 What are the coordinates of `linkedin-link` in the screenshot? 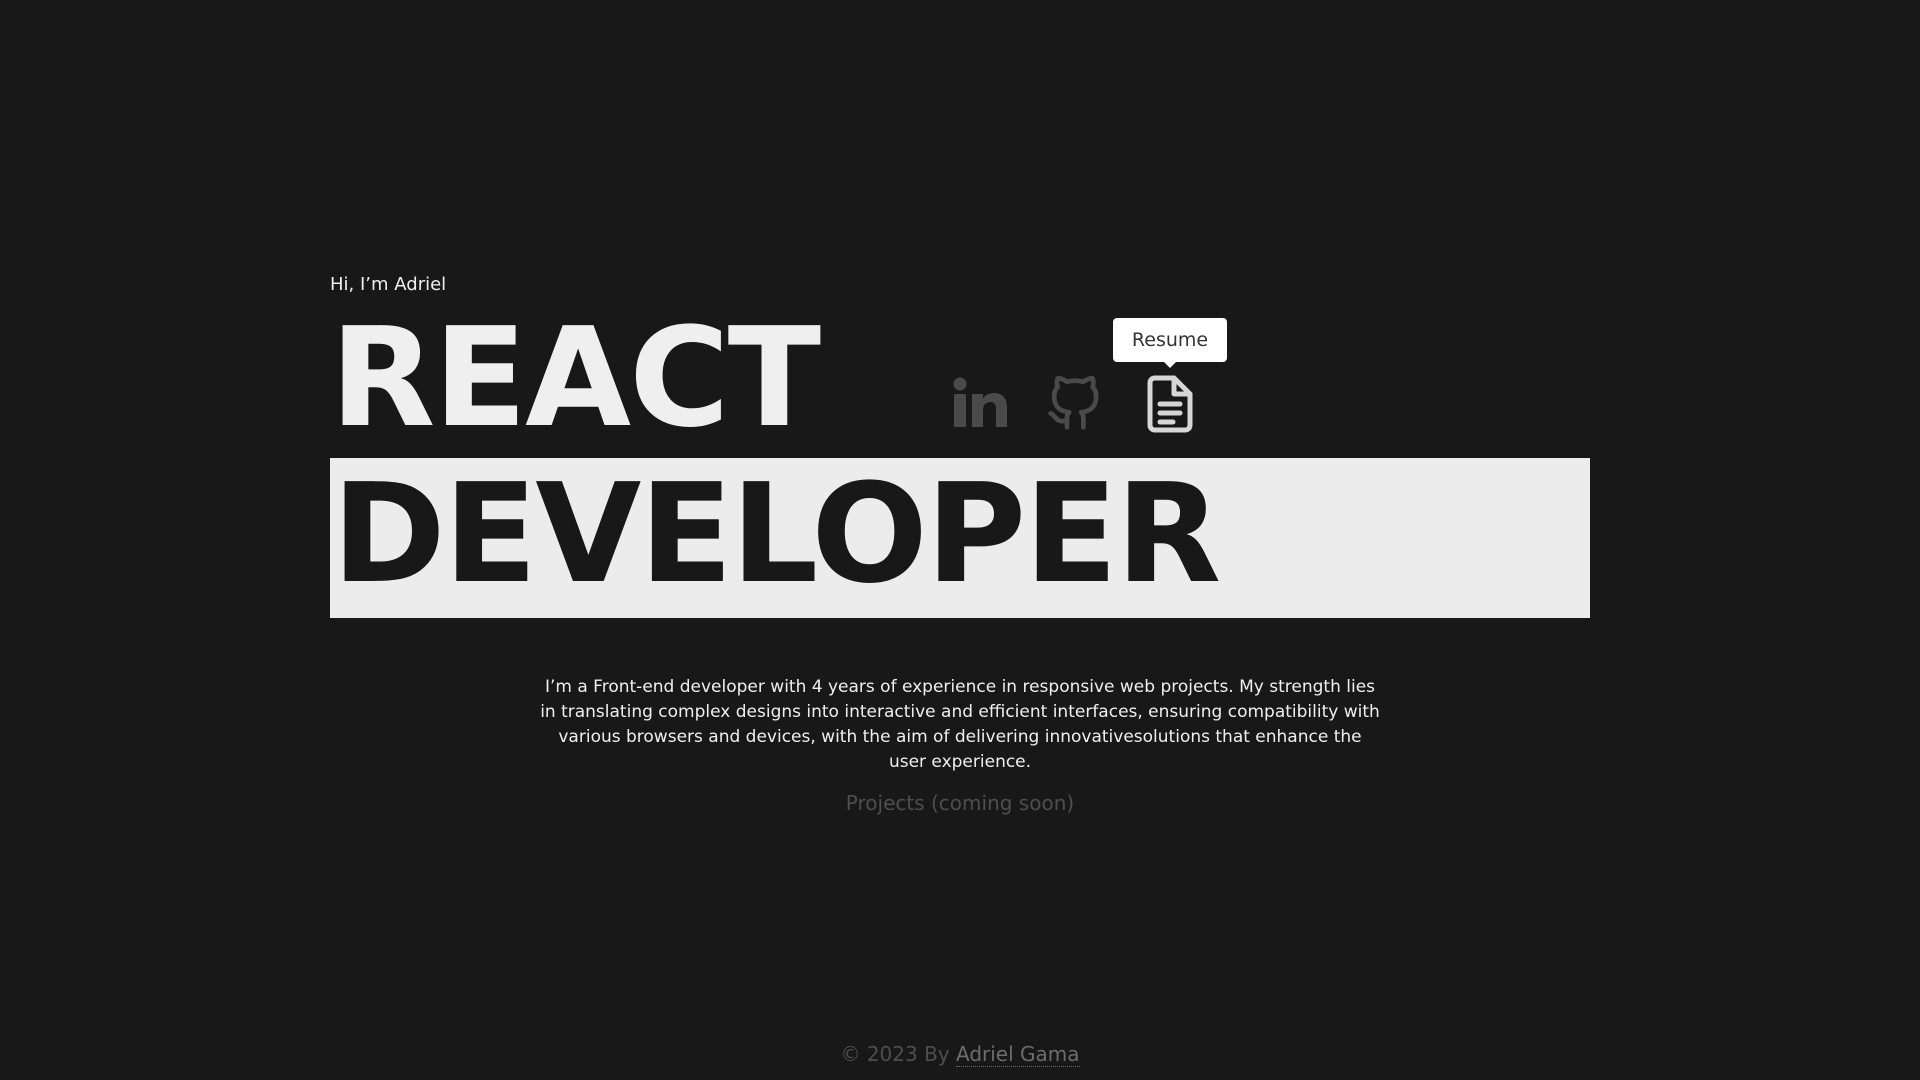 It's located at (980, 404).